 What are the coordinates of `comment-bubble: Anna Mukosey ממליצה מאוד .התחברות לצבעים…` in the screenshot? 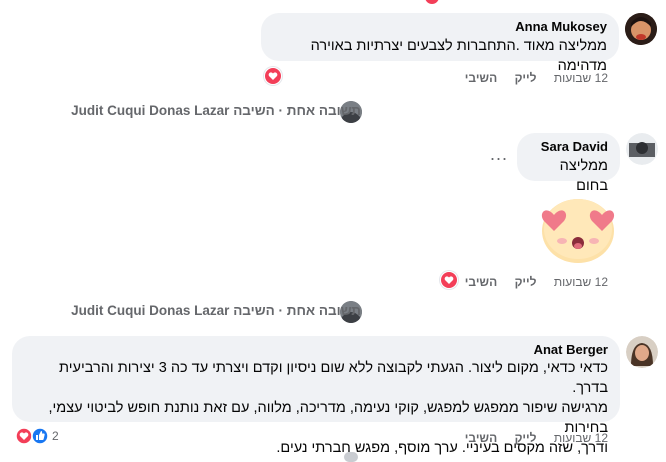 It's located at (440, 43).